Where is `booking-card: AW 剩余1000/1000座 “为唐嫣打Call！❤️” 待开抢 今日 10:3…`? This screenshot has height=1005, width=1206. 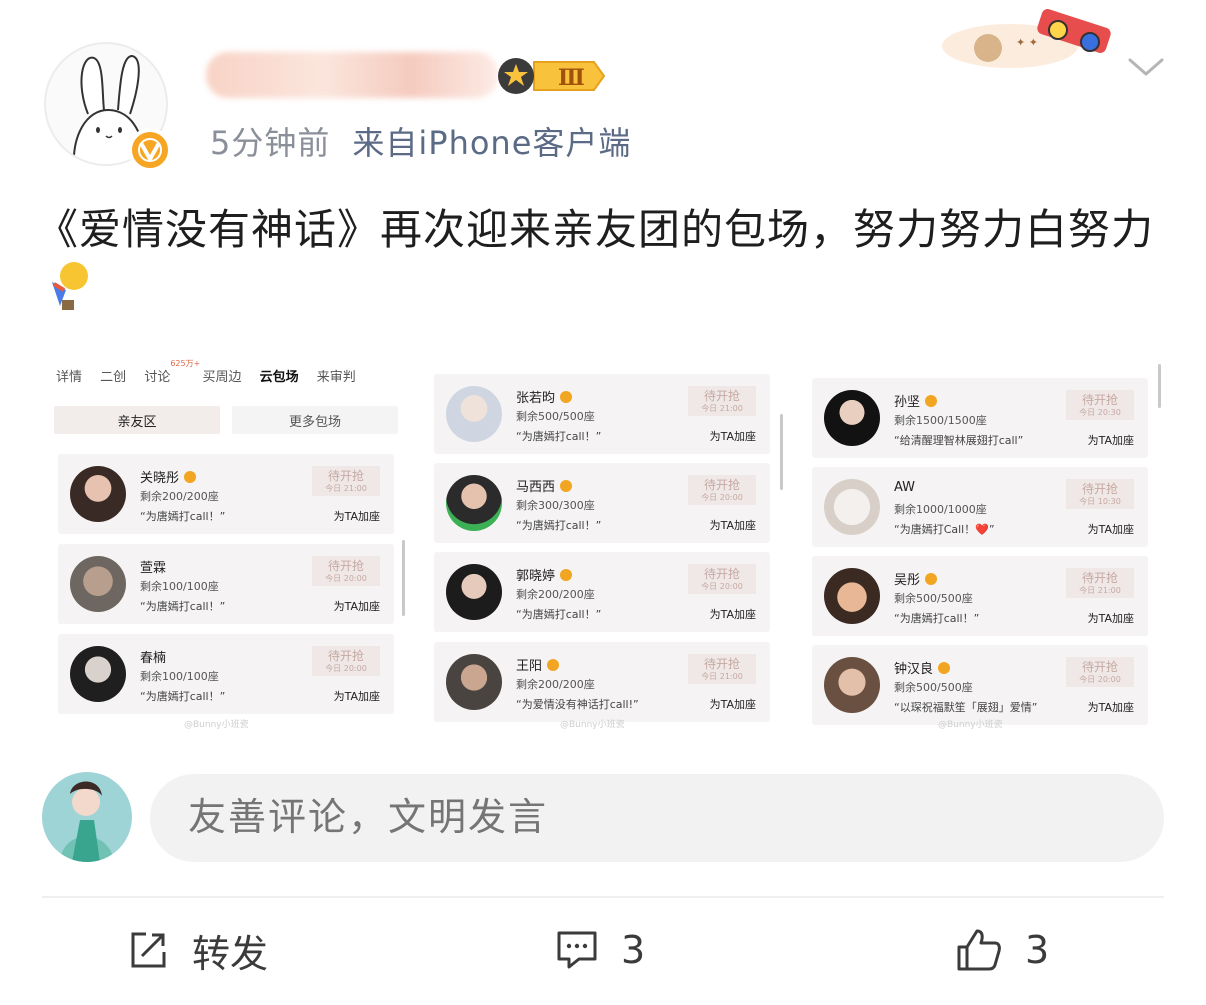 booking-card: AW 剩余1000/1000座 “为唐嫣打Call！❤️” 待开抢 今日 10:3… is located at coordinates (980, 507).